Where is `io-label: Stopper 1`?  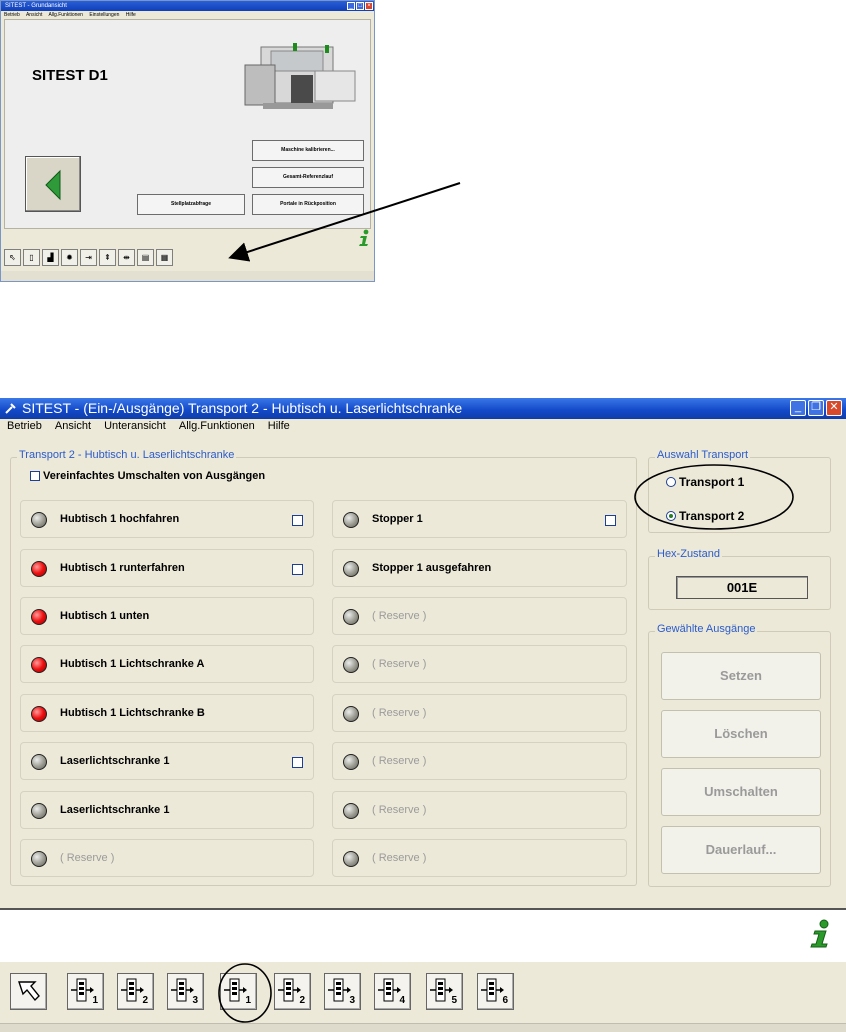
io-label: Stopper 1 is located at coordinates (397, 519).